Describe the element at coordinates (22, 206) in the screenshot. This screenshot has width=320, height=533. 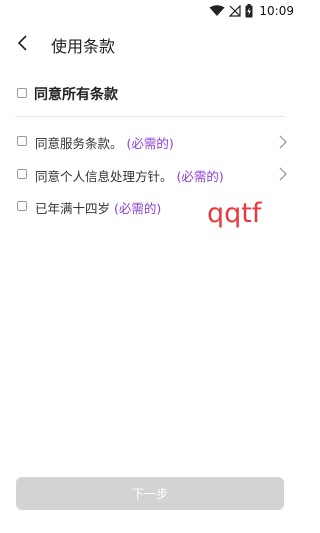
I see `term-age-checkbox` at that location.